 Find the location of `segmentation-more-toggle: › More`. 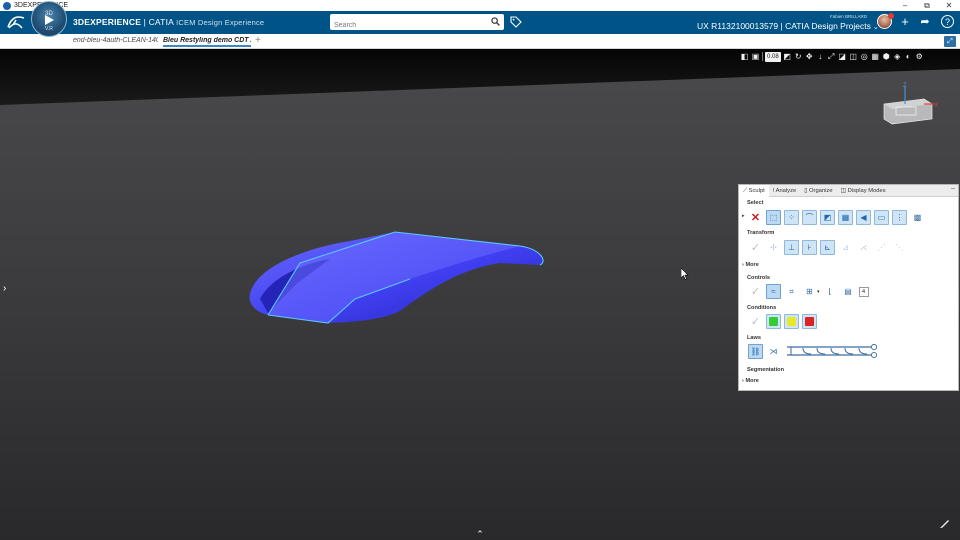

segmentation-more-toggle: › More is located at coordinates (750, 381).